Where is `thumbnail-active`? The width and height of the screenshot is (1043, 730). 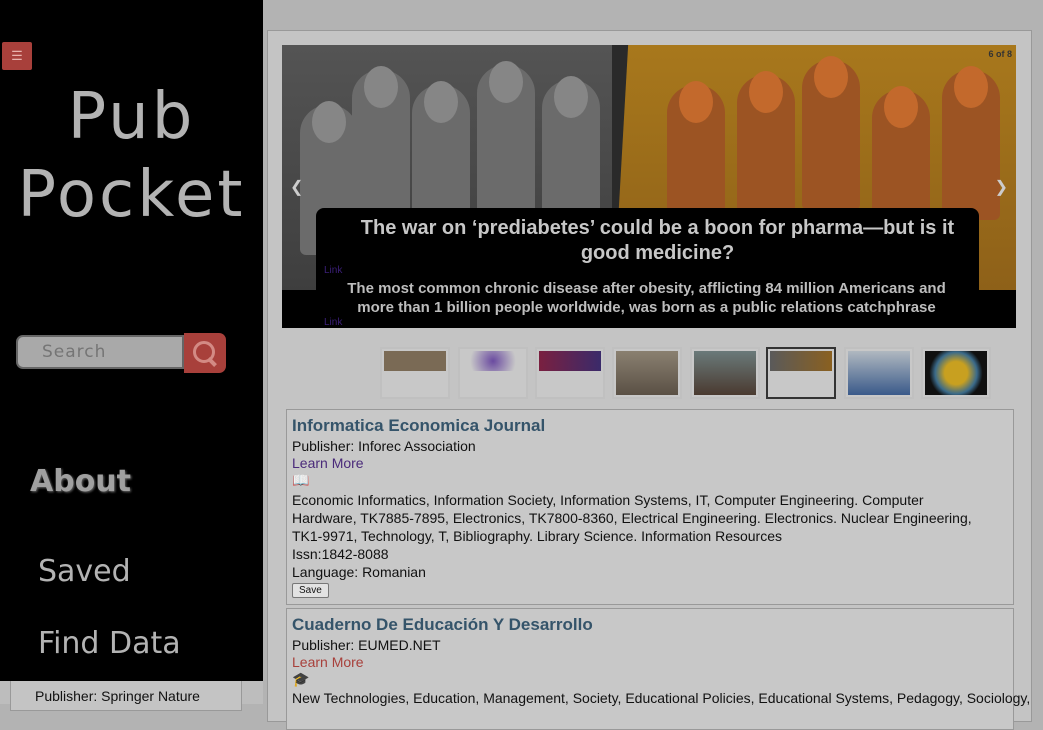
thumbnail-active is located at coordinates (801, 373).